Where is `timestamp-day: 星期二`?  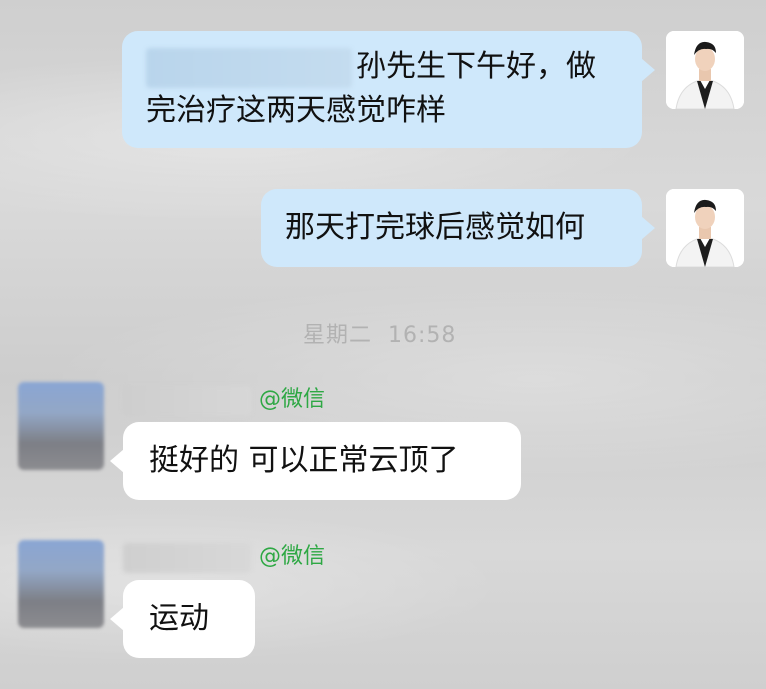 timestamp-day: 星期二 is located at coordinates (338, 335).